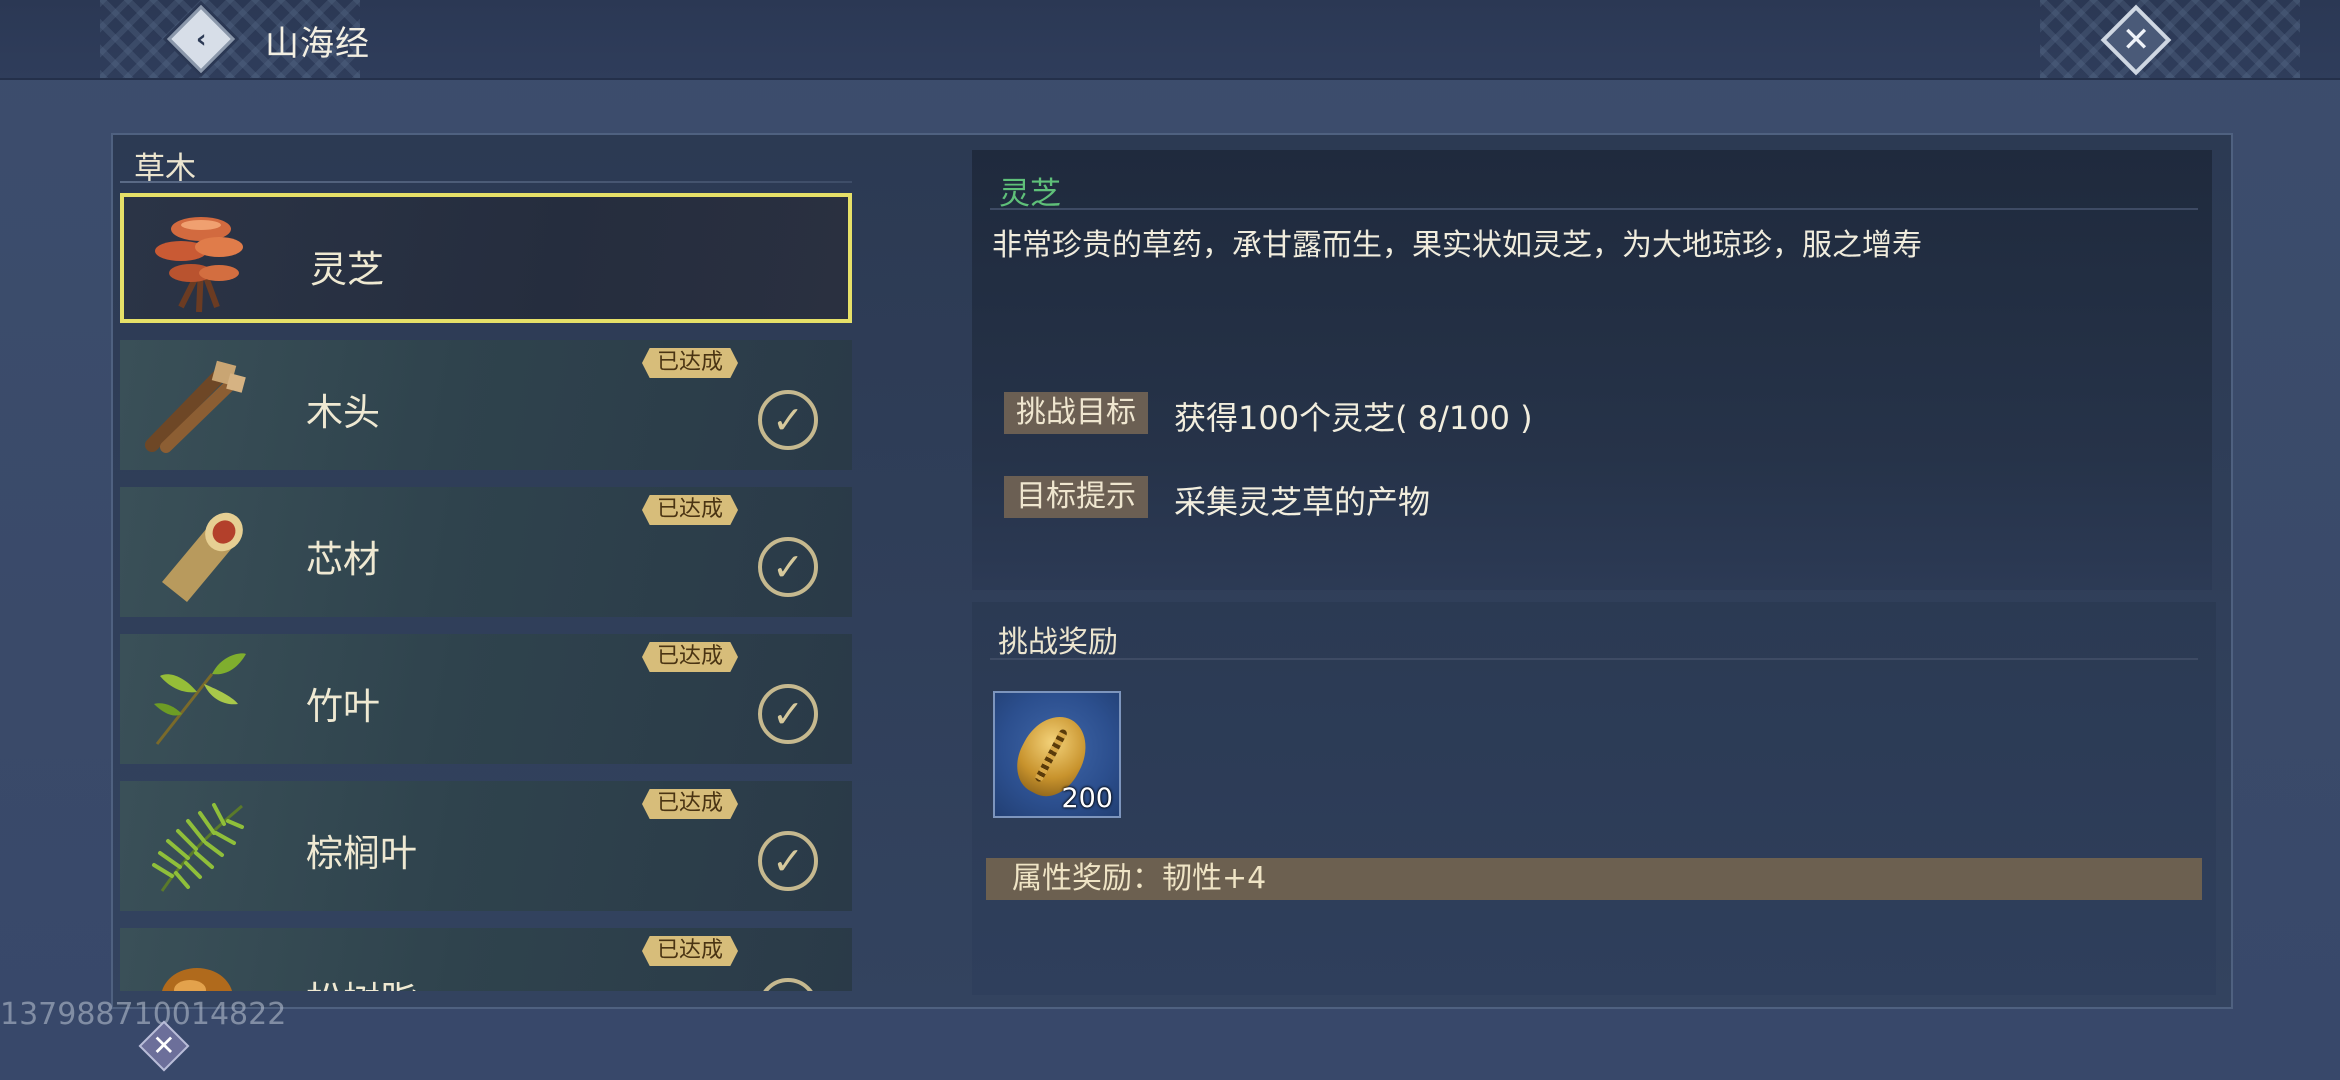 The width and height of the screenshot is (2340, 1080). I want to click on wood-log-icon, so click(197, 405).